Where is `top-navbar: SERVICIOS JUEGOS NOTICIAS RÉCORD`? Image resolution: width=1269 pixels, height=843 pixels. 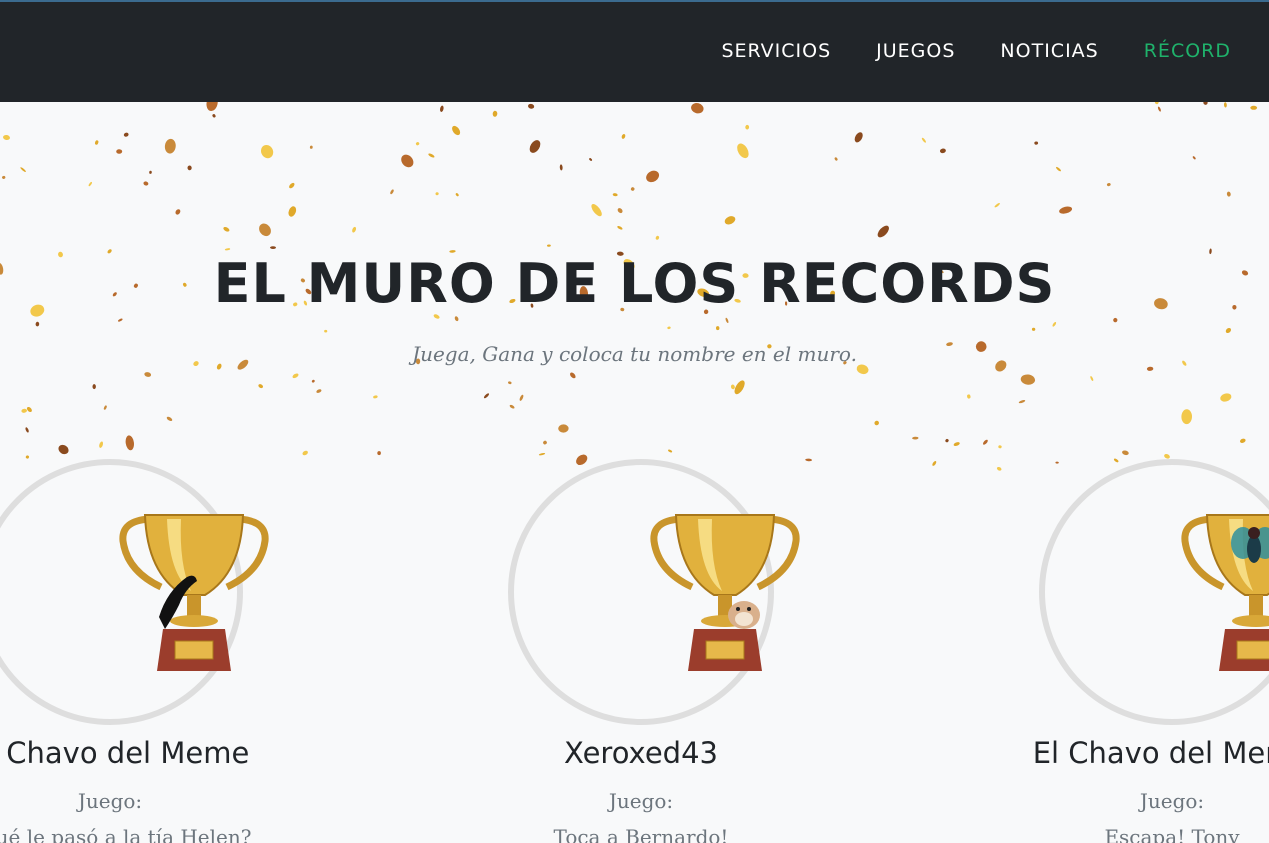 top-navbar: SERVICIOS JUEGOS NOTICIAS RÉCORD is located at coordinates (634, 51).